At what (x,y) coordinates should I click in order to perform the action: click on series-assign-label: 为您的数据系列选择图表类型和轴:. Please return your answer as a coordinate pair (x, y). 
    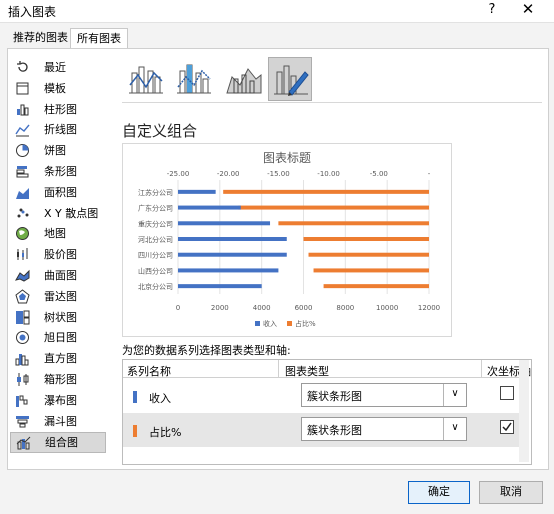
    Looking at the image, I should click on (206, 350).